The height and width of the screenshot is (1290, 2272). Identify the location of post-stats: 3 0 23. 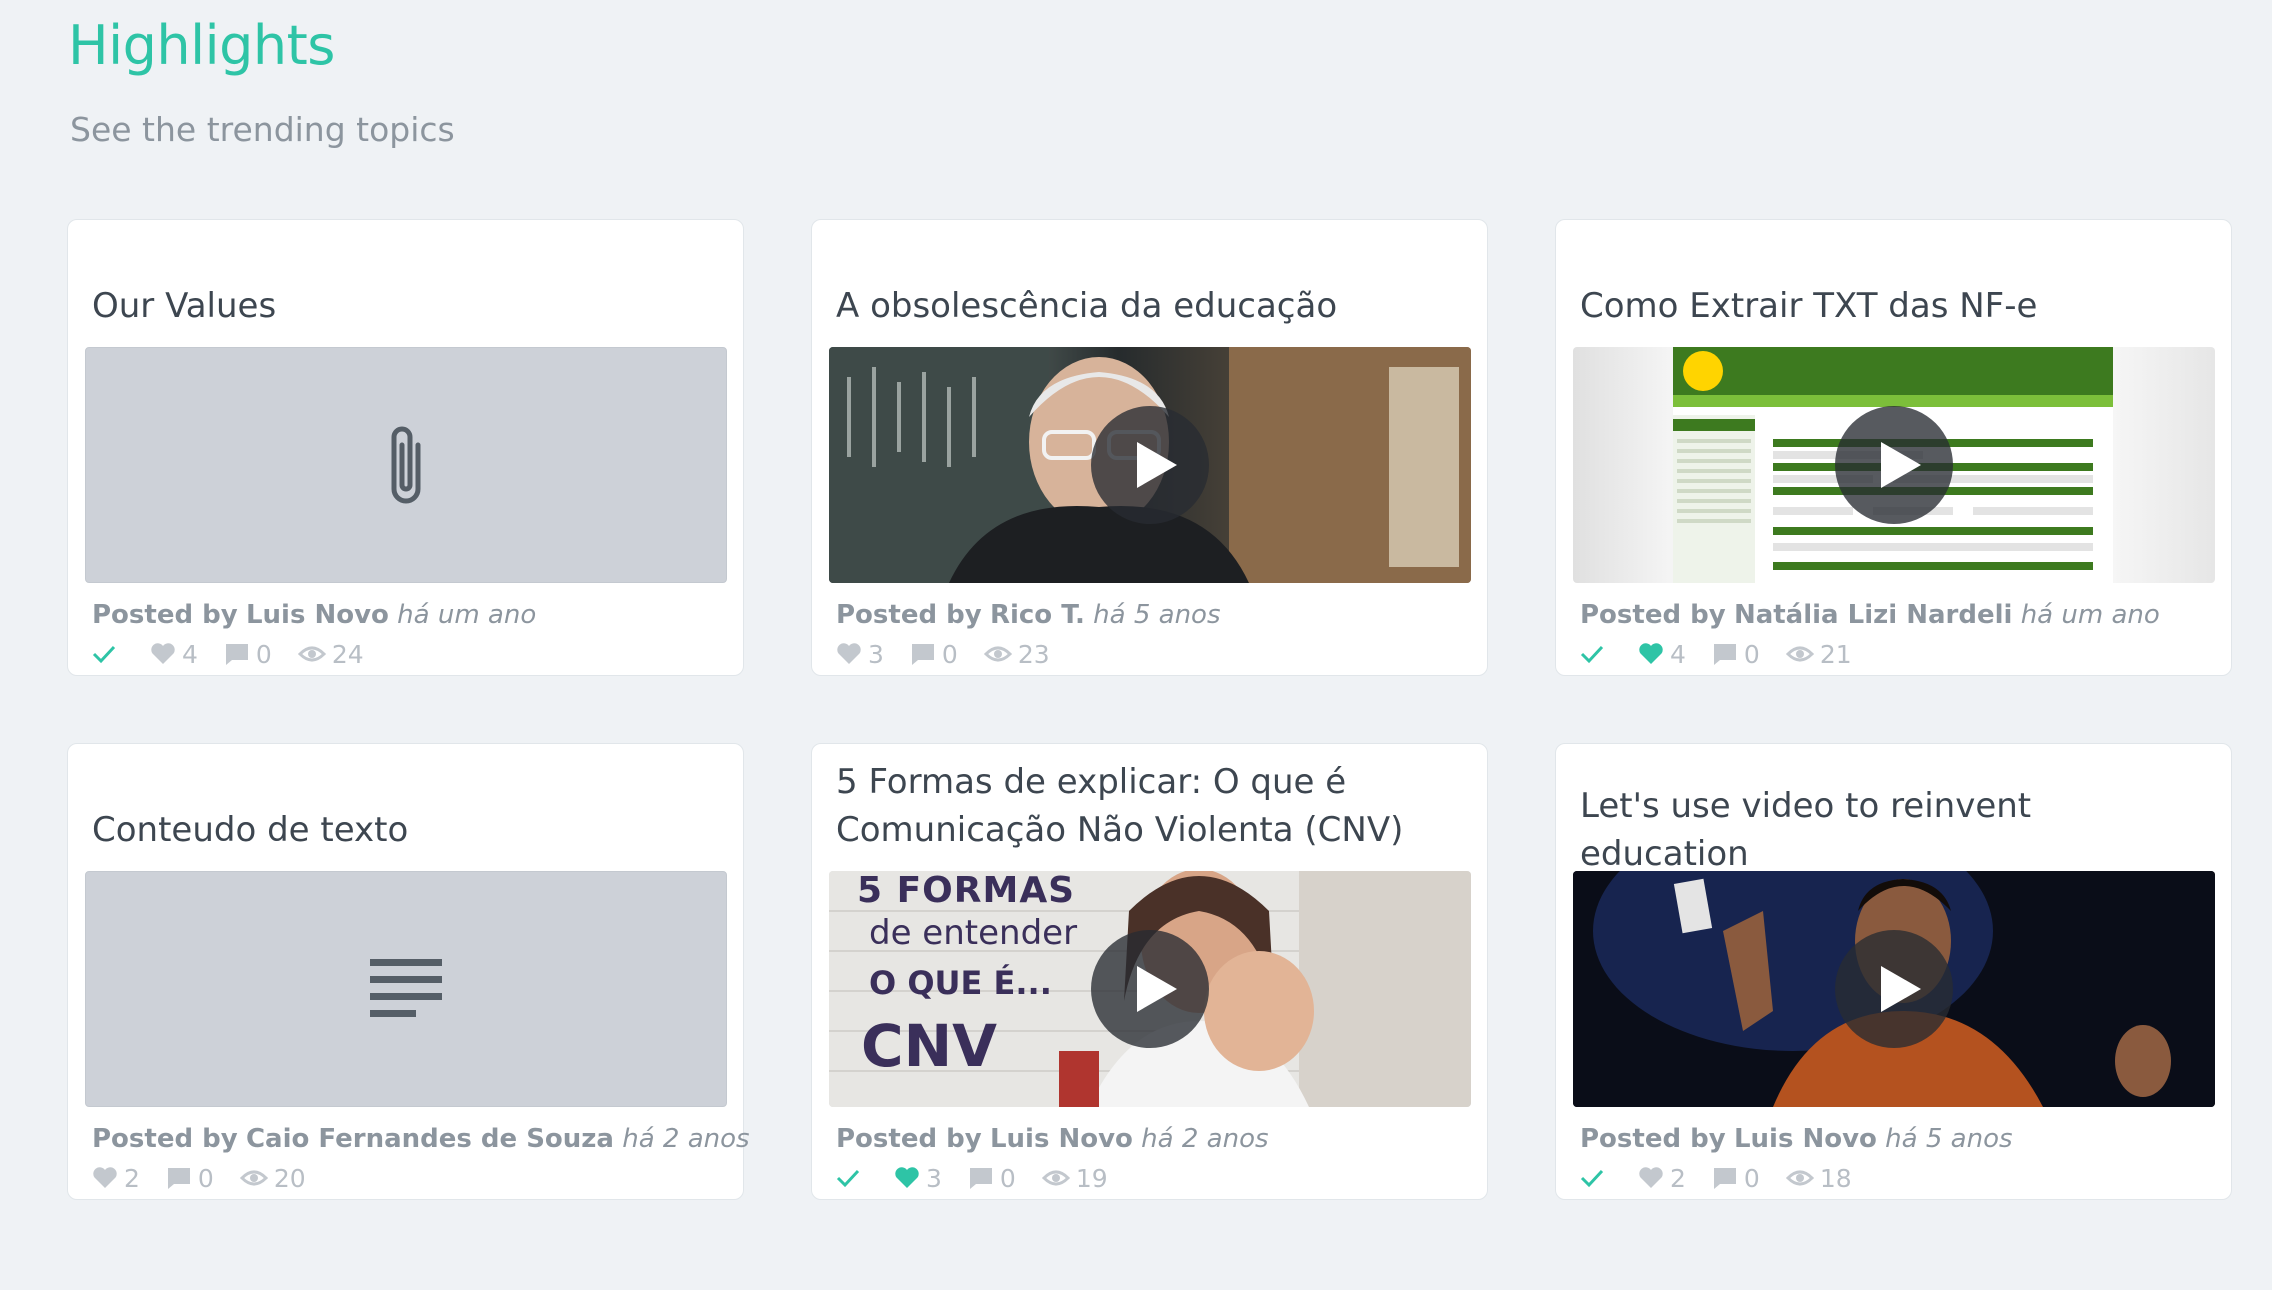
(956, 654).